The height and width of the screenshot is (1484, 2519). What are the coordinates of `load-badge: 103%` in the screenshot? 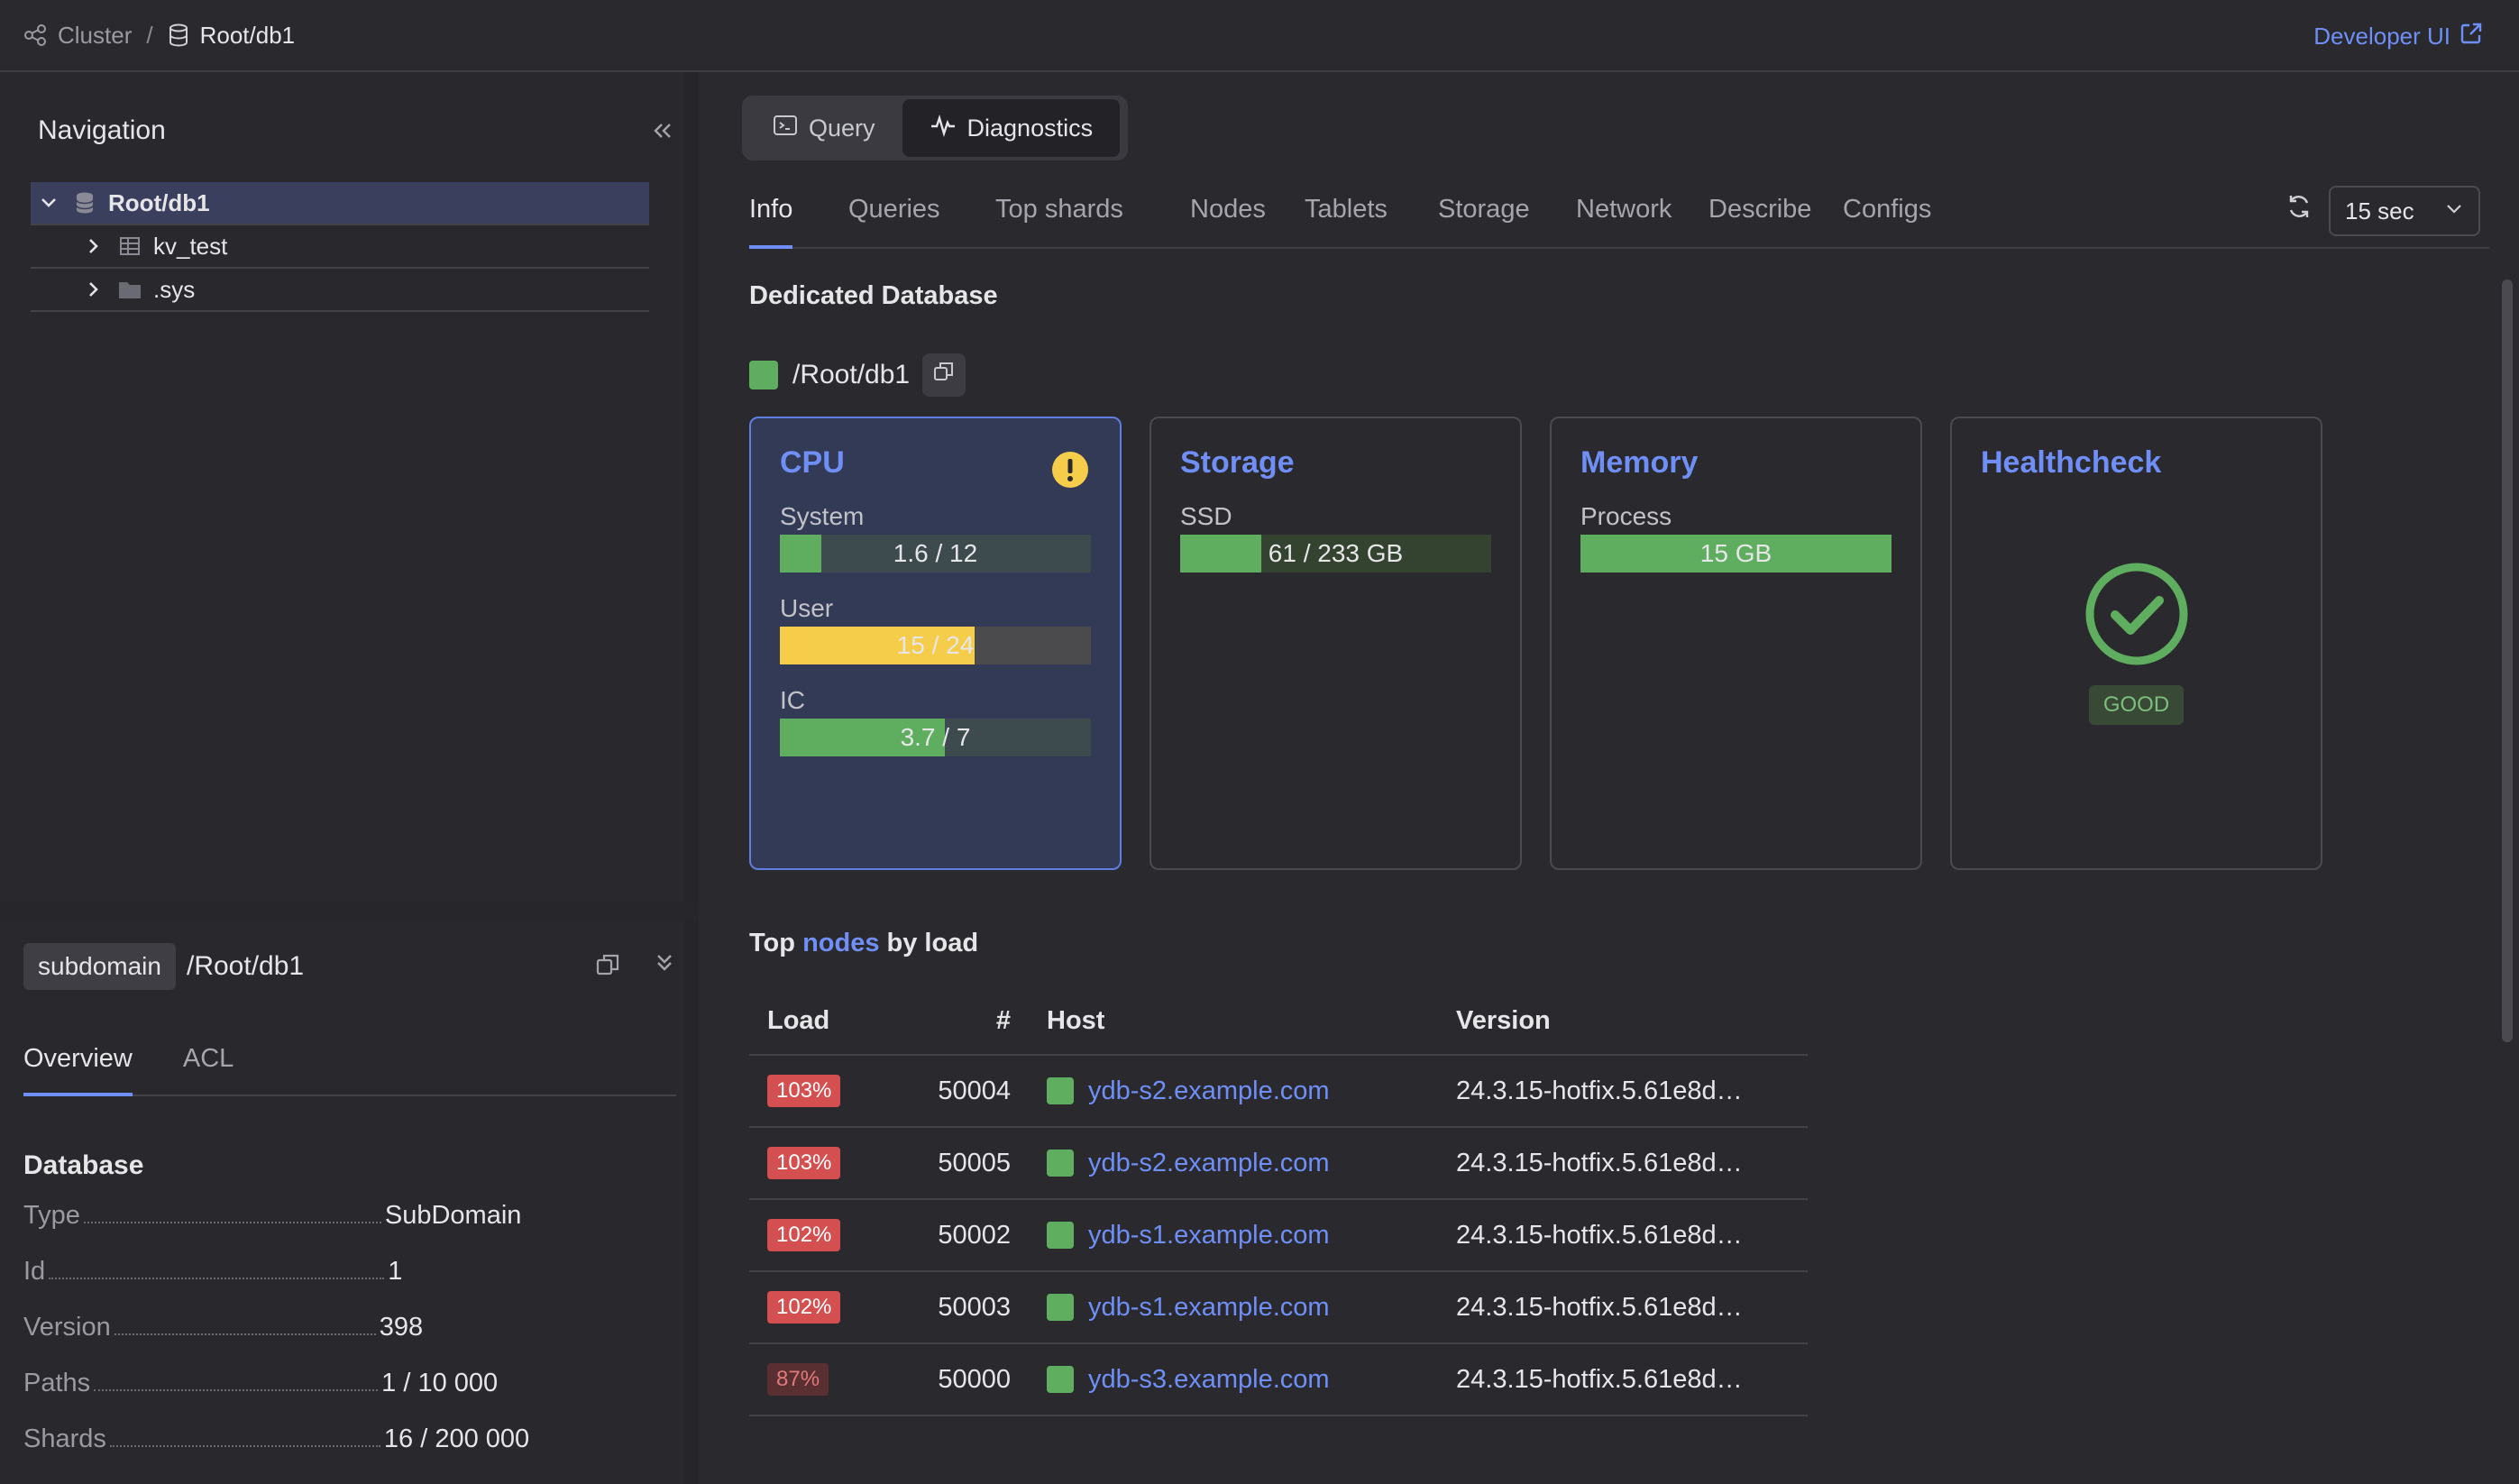 It's located at (804, 1163).